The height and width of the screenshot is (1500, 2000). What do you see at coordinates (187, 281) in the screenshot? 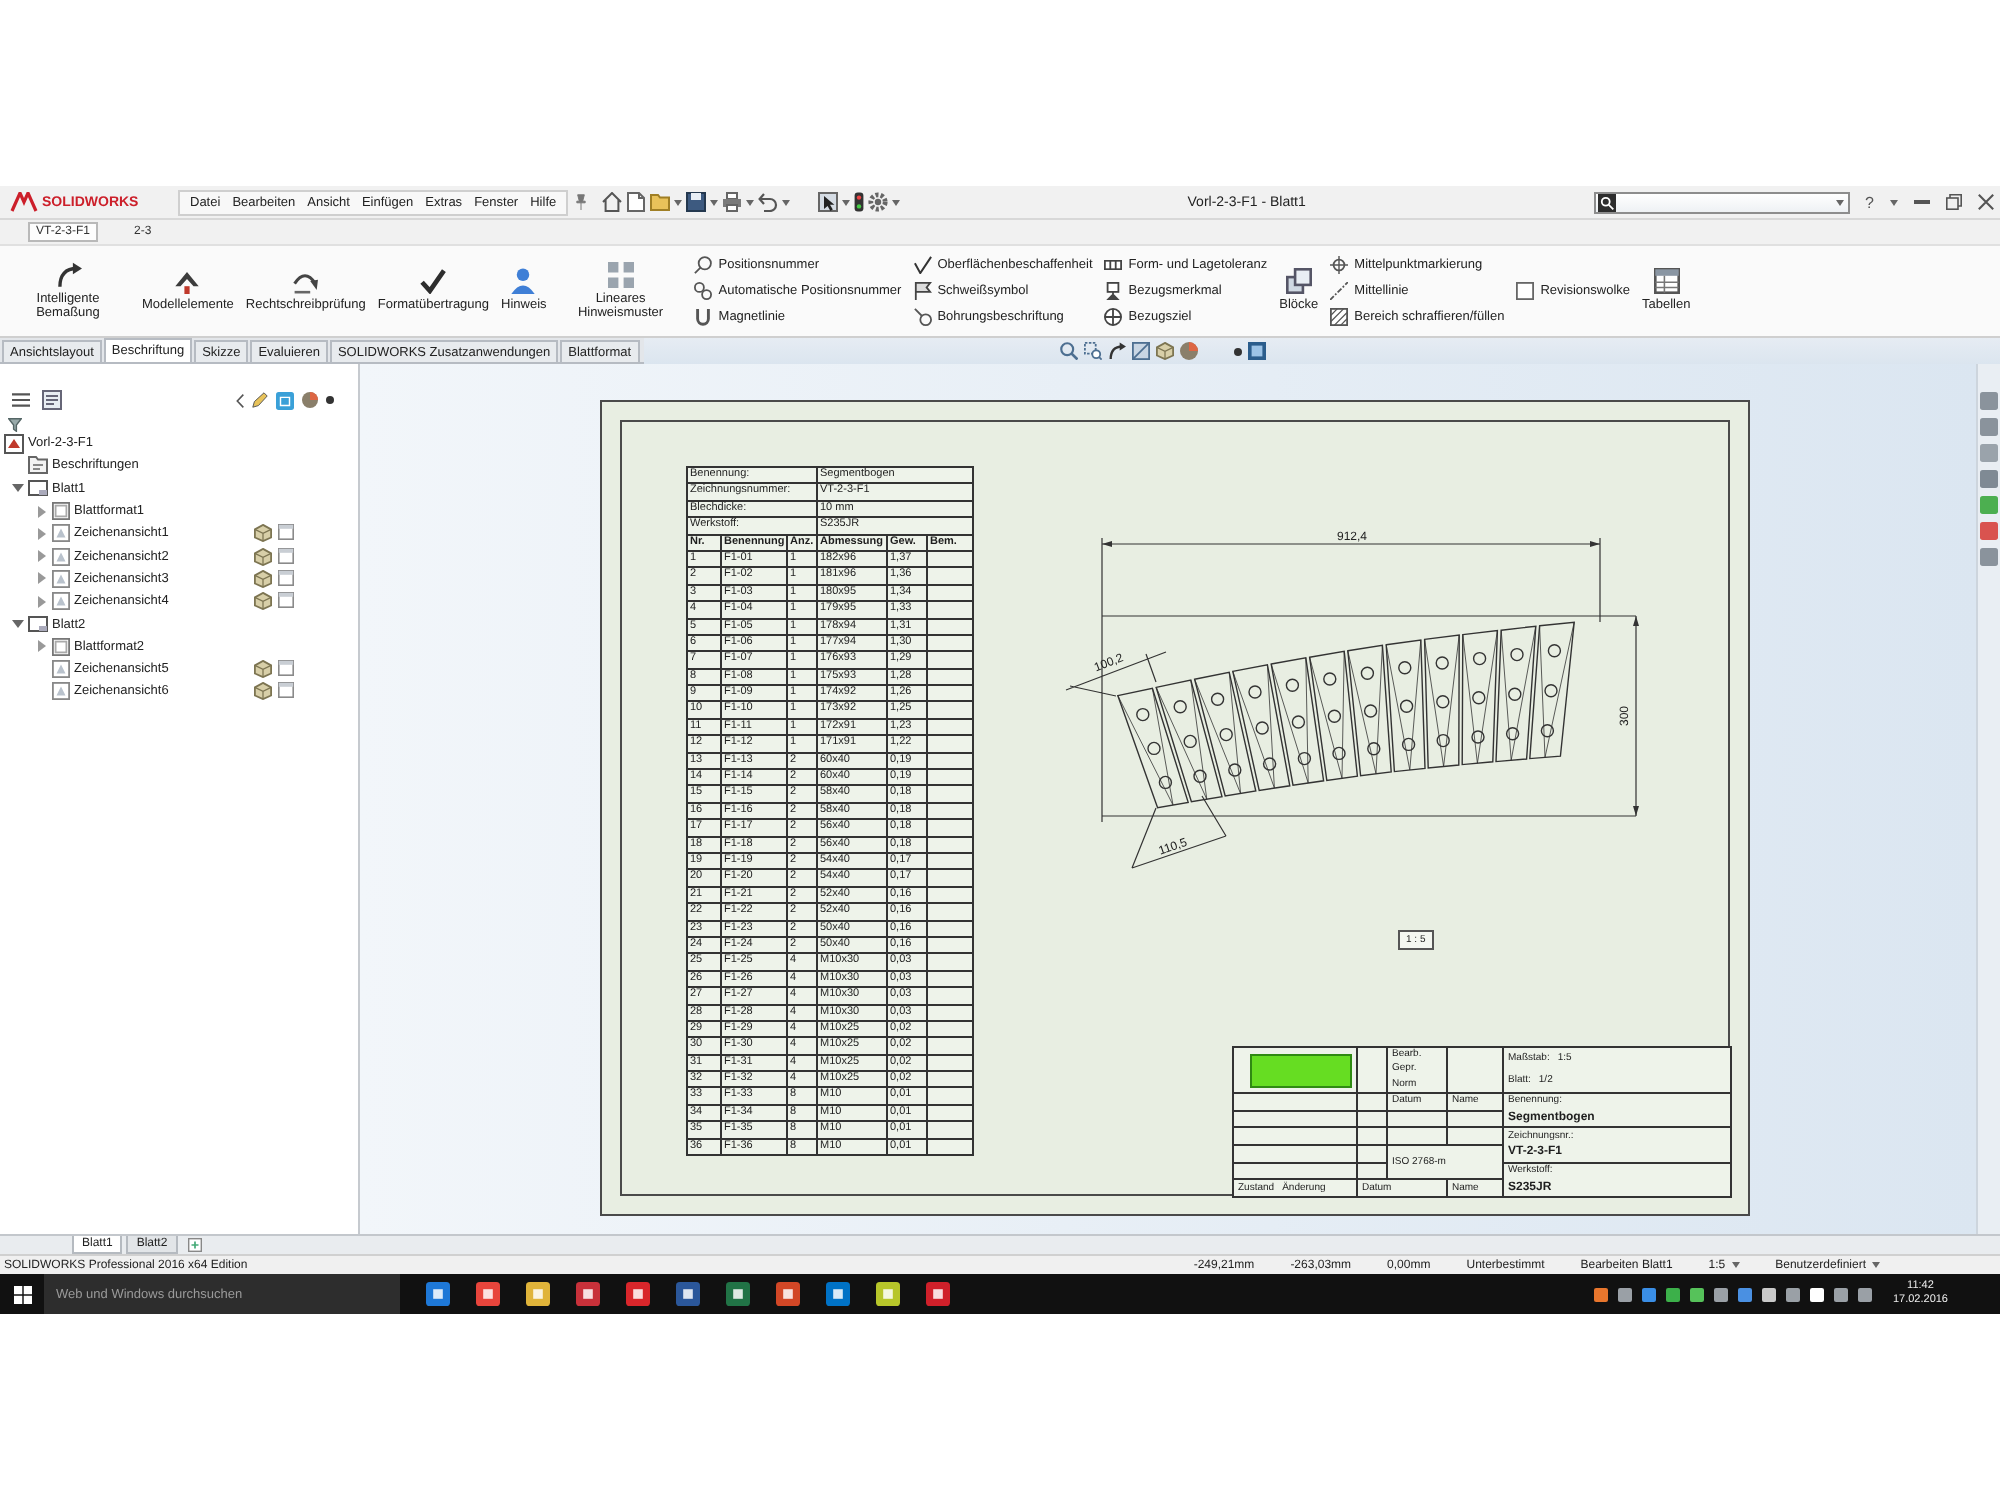
I see `chevron-icon` at bounding box center [187, 281].